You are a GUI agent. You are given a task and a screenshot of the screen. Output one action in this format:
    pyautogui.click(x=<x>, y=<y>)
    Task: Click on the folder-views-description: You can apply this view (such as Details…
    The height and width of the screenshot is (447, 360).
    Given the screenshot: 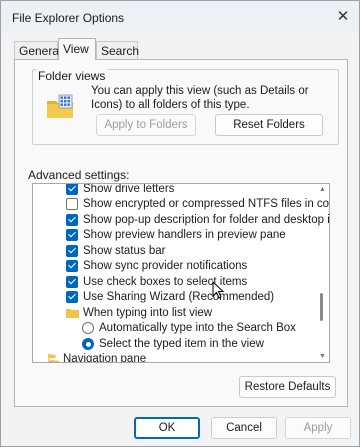 What is the action you would take?
    pyautogui.click(x=200, y=98)
    